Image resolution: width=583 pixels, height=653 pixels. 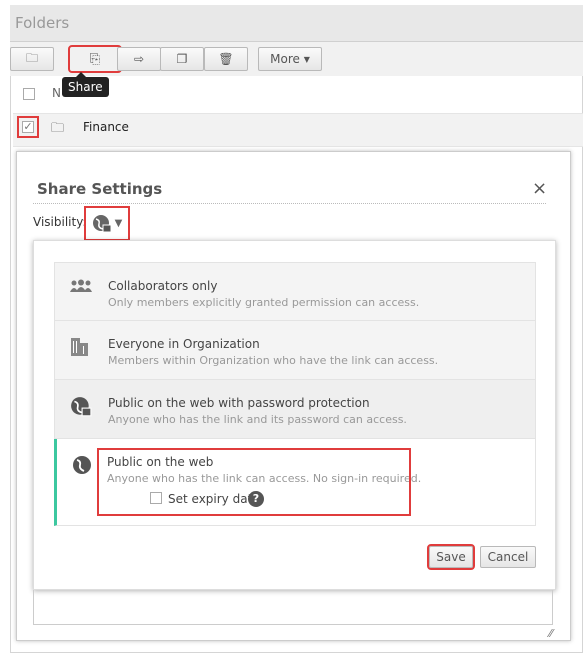 What do you see at coordinates (85, 84) in the screenshot?
I see `share-tooltip: Share` at bounding box center [85, 84].